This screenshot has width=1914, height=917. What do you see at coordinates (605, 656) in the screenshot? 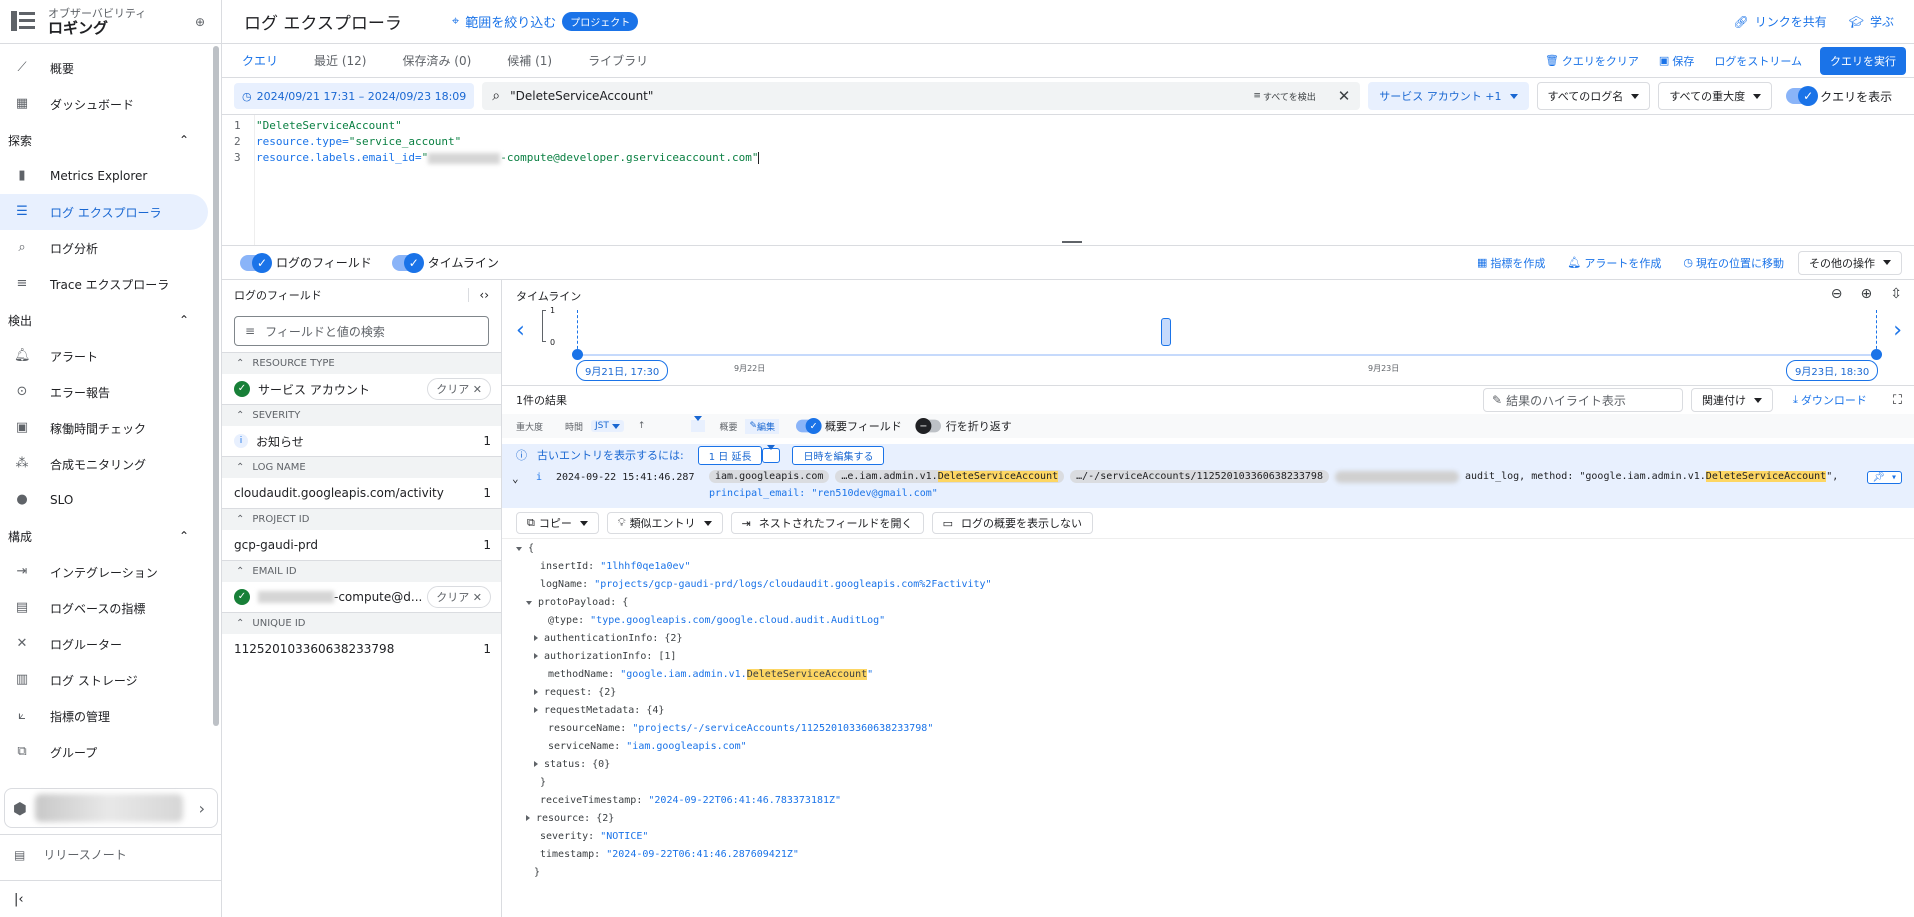
I see `tree-node-authz: authorizationInfo: [1]` at bounding box center [605, 656].